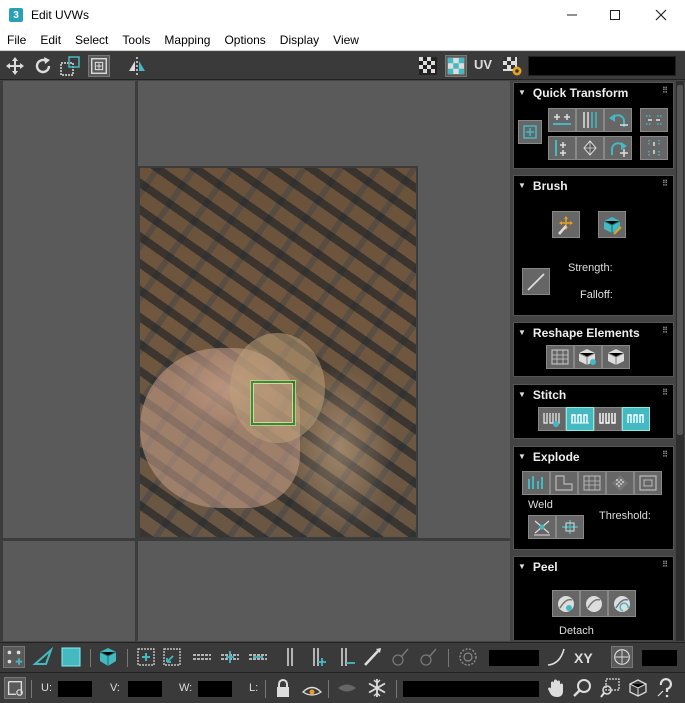 This screenshot has height=703, width=685. I want to click on explode-by-material-button, so click(620, 483).